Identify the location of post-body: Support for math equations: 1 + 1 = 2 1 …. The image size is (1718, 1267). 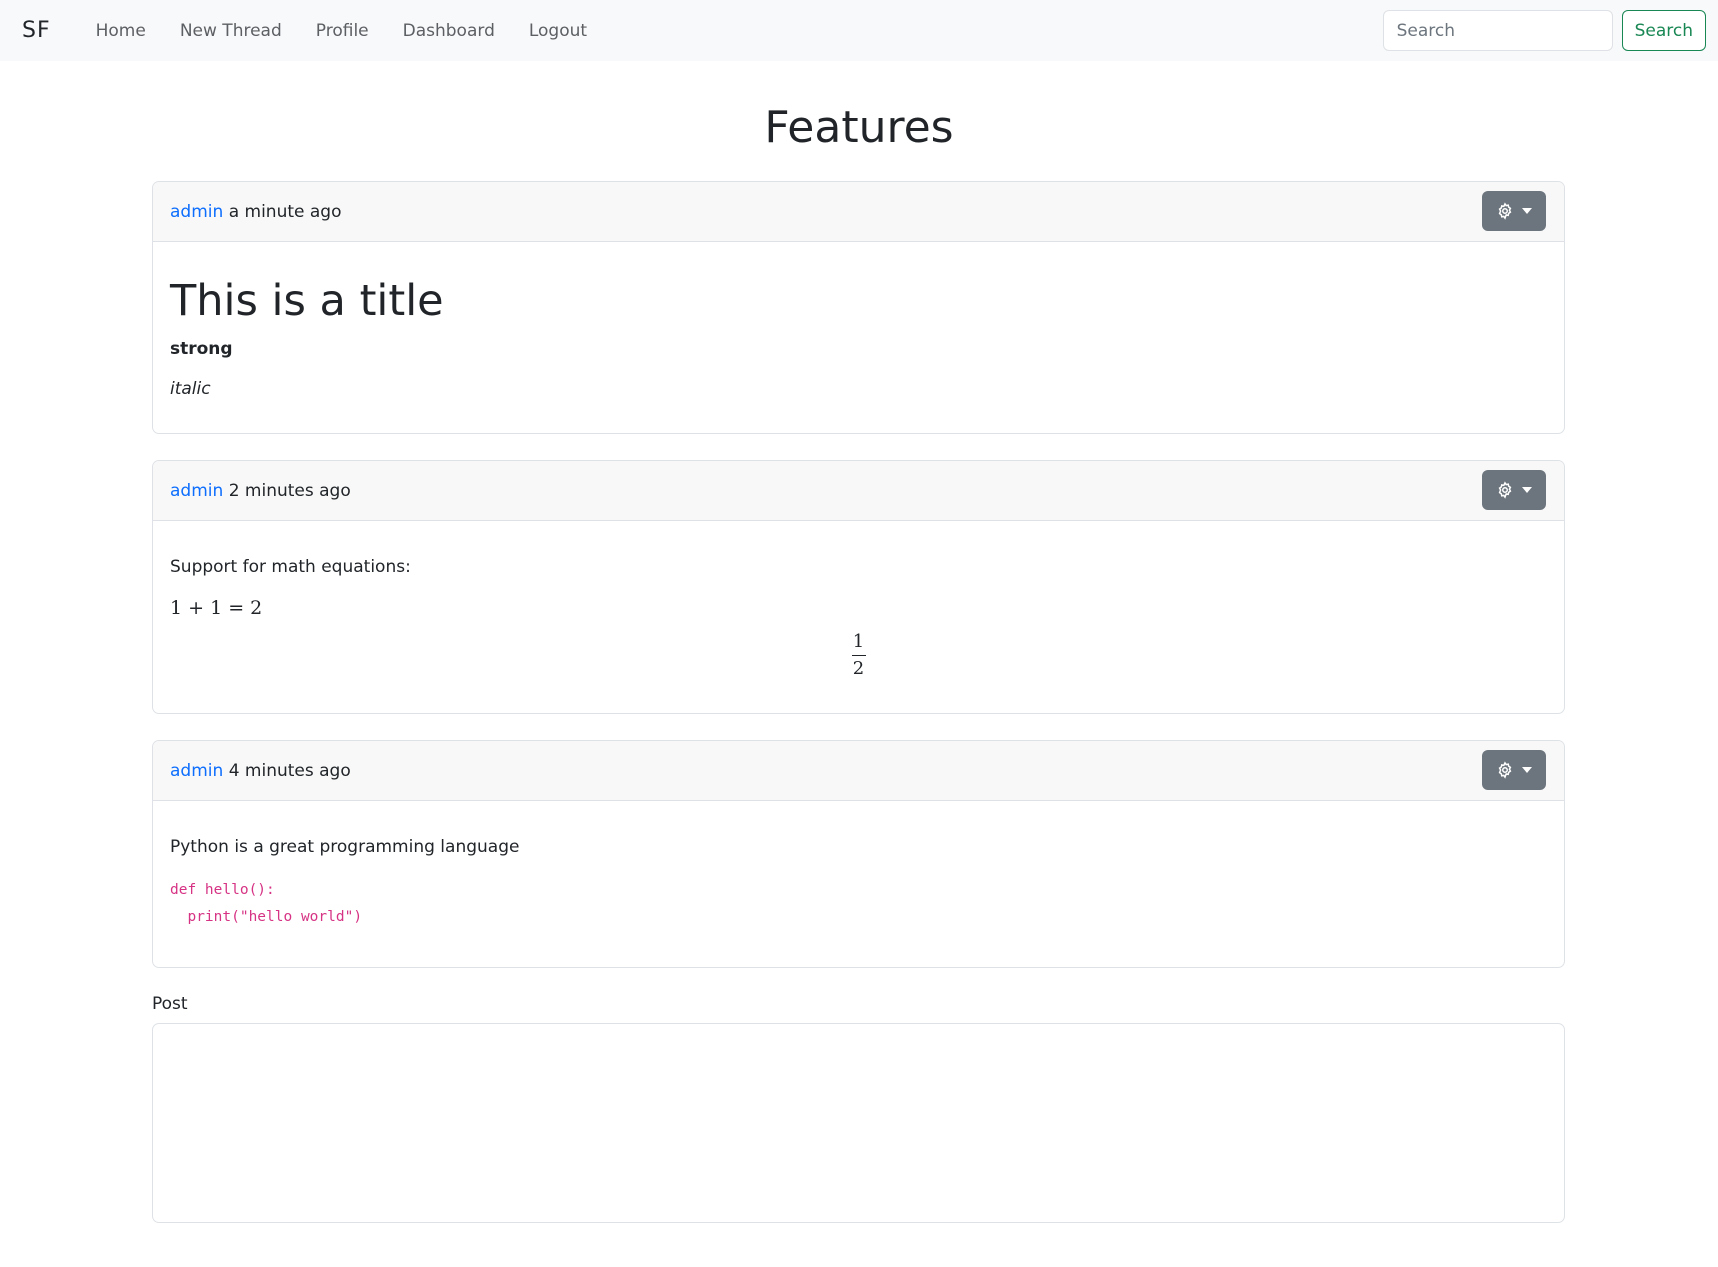
(858, 617).